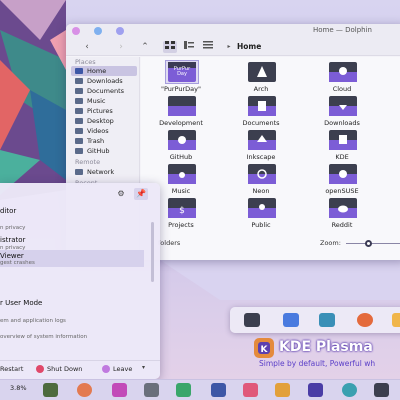 The image size is (400, 400). Describe the element at coordinates (368, 243) in the screenshot. I see `zoom-slider-handle` at that location.